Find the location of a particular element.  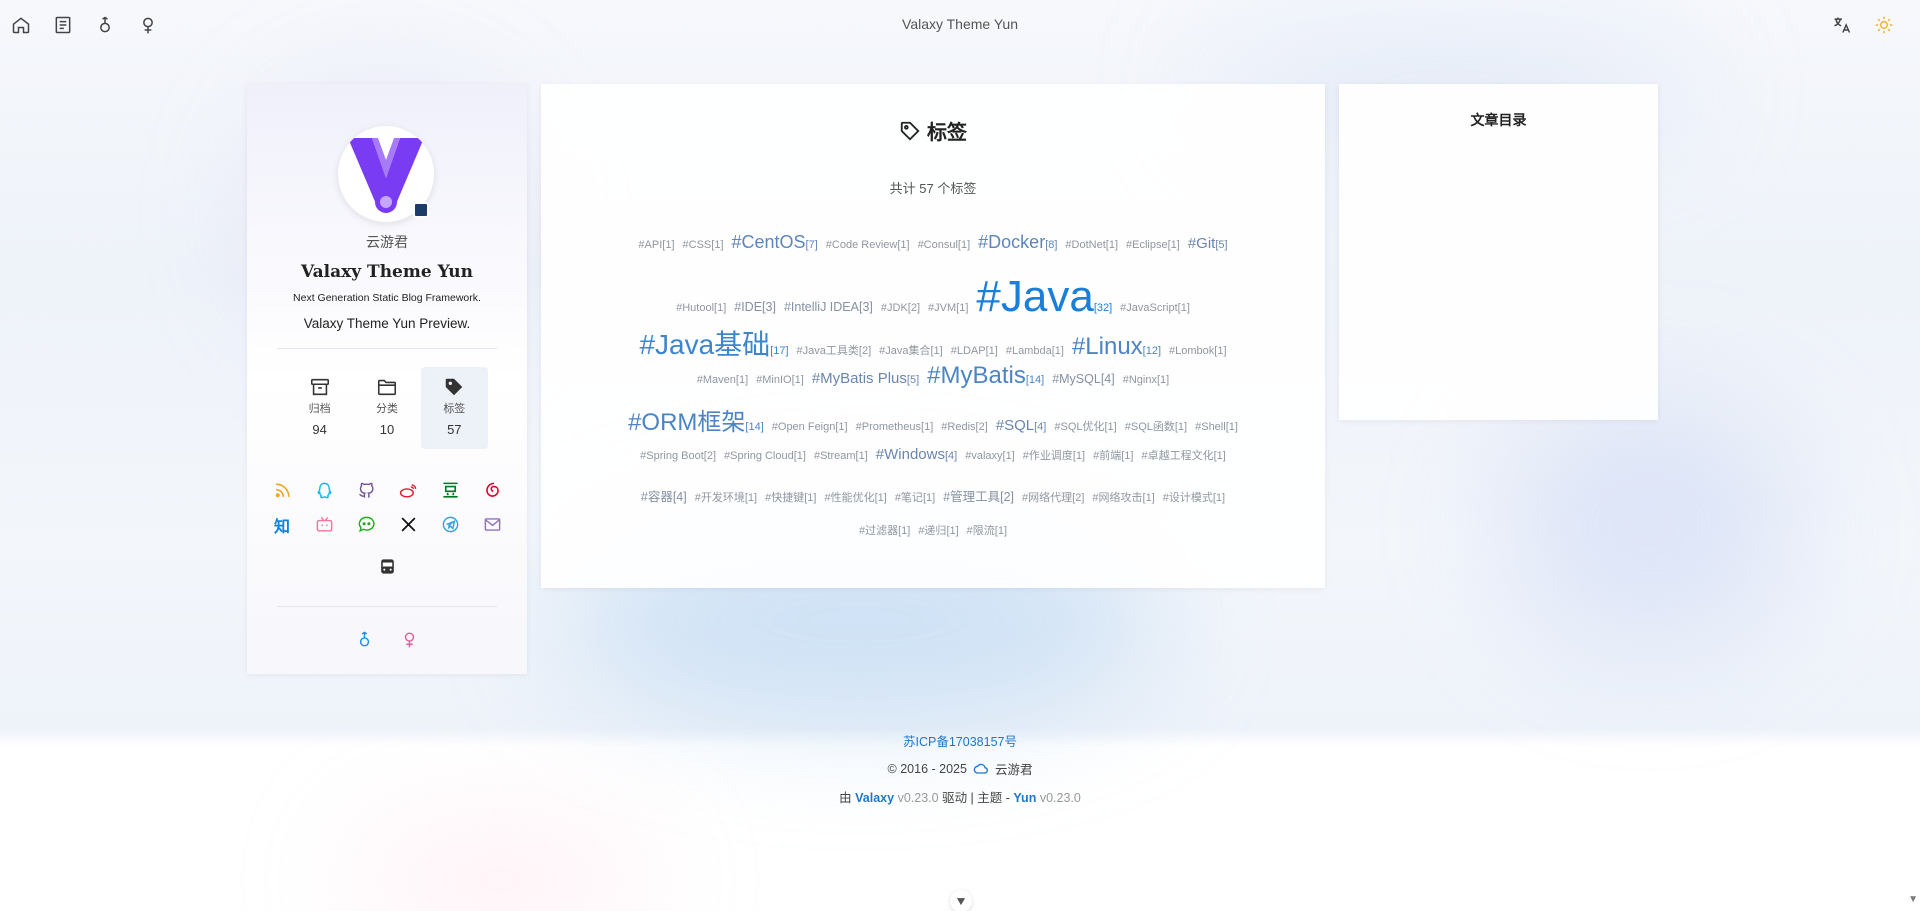

tag-link: #网络攻击[1] is located at coordinates (1123, 497).